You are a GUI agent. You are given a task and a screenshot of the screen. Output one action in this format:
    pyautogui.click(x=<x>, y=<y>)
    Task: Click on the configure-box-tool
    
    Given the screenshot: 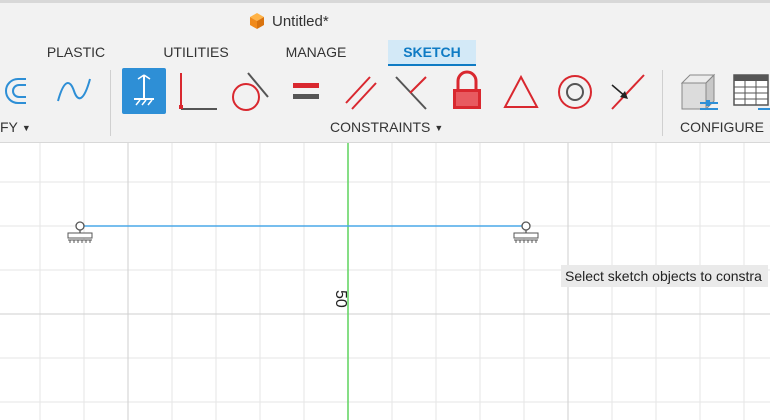 What is the action you would take?
    pyautogui.click(x=698, y=91)
    